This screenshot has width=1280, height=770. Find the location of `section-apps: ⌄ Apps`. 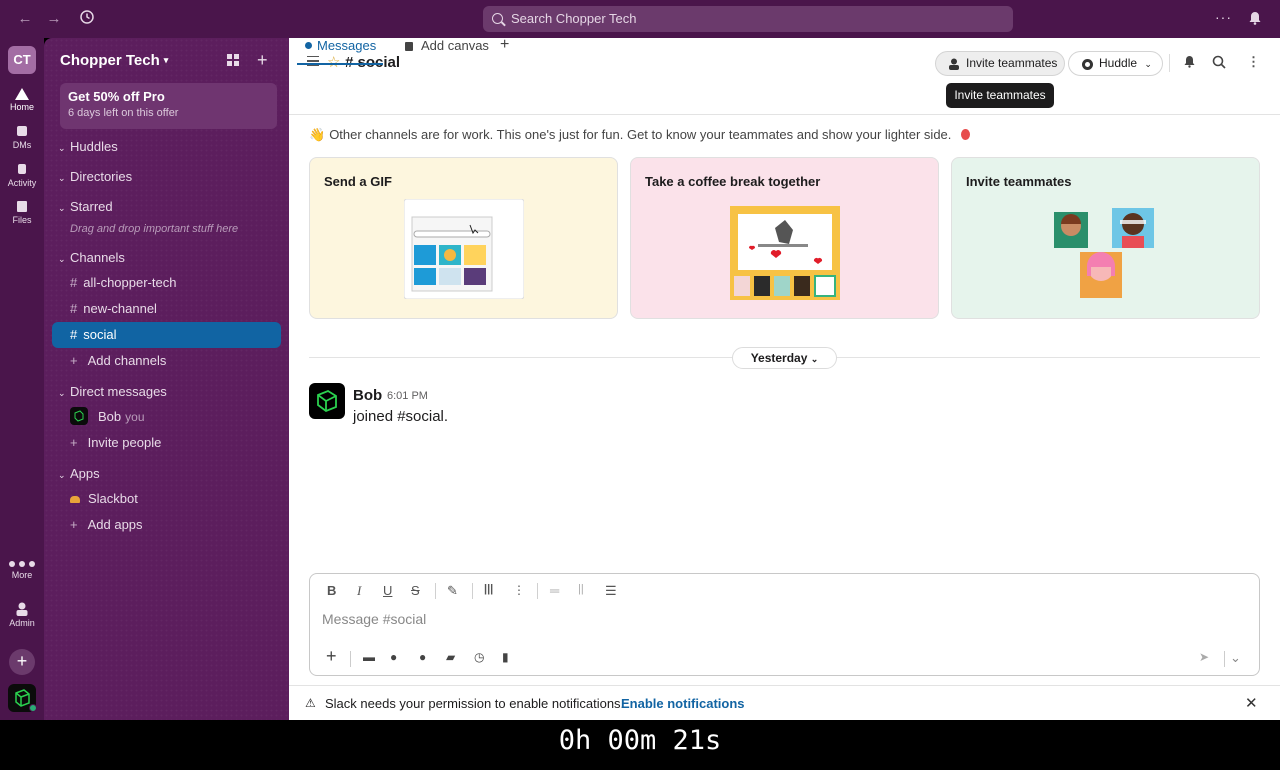

section-apps: ⌄ Apps is located at coordinates (79, 473).